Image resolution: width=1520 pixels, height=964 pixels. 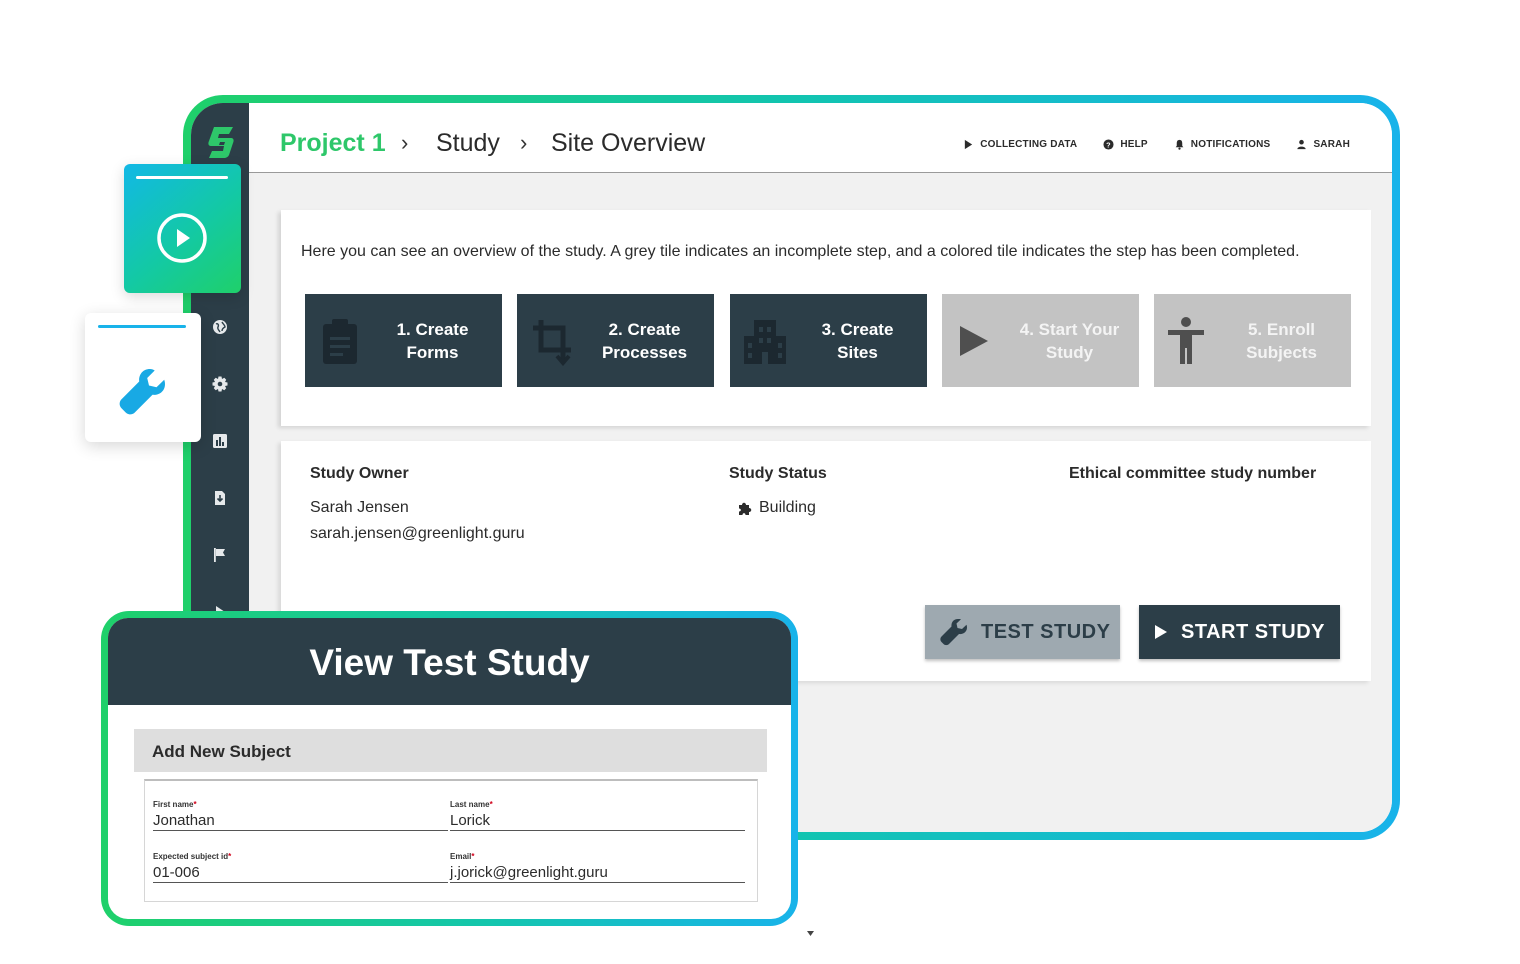 I want to click on step-label: 5. Enroll Subjects, so click(x=1281, y=341).